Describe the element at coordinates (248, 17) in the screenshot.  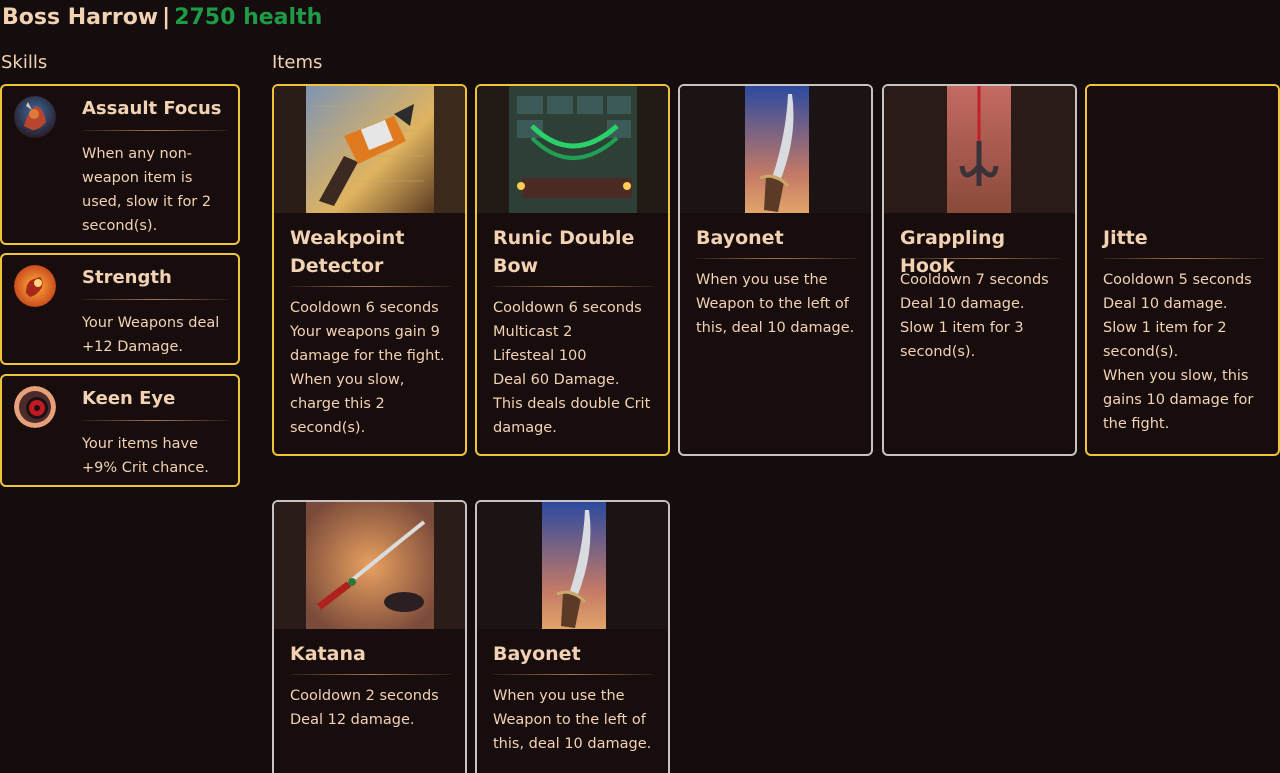
I see `boss-health: 2750 health` at that location.